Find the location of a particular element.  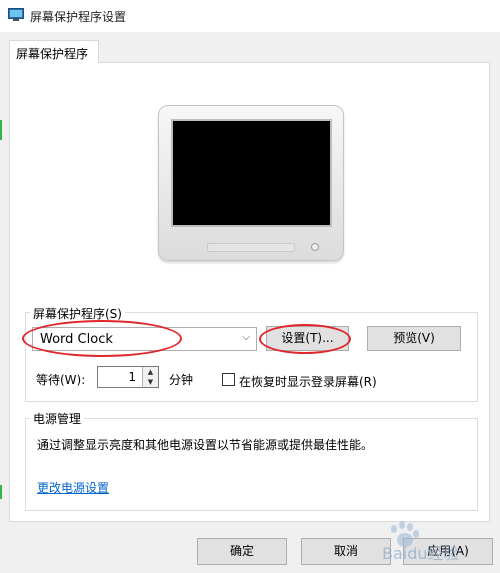

resume-label: 在恢复时显示登录屏幕(R) is located at coordinates (308, 381).